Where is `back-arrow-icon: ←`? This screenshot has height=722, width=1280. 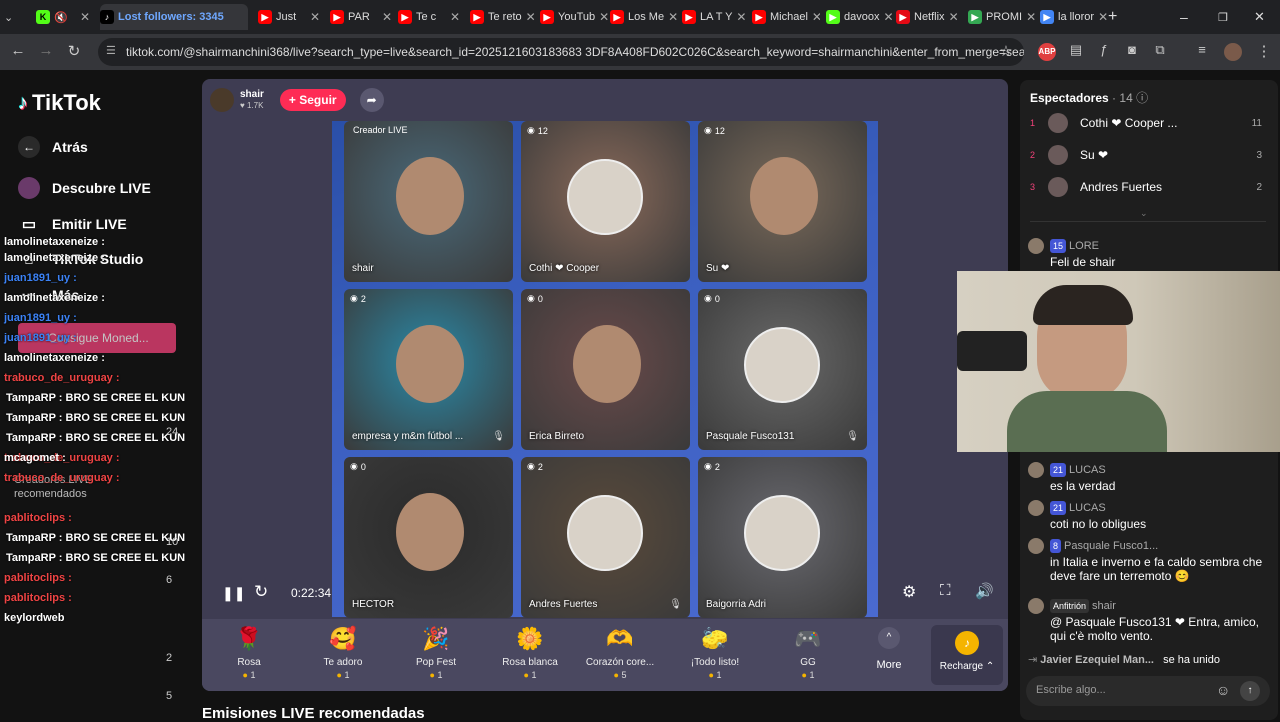
back-arrow-icon: ← is located at coordinates (18, 50).